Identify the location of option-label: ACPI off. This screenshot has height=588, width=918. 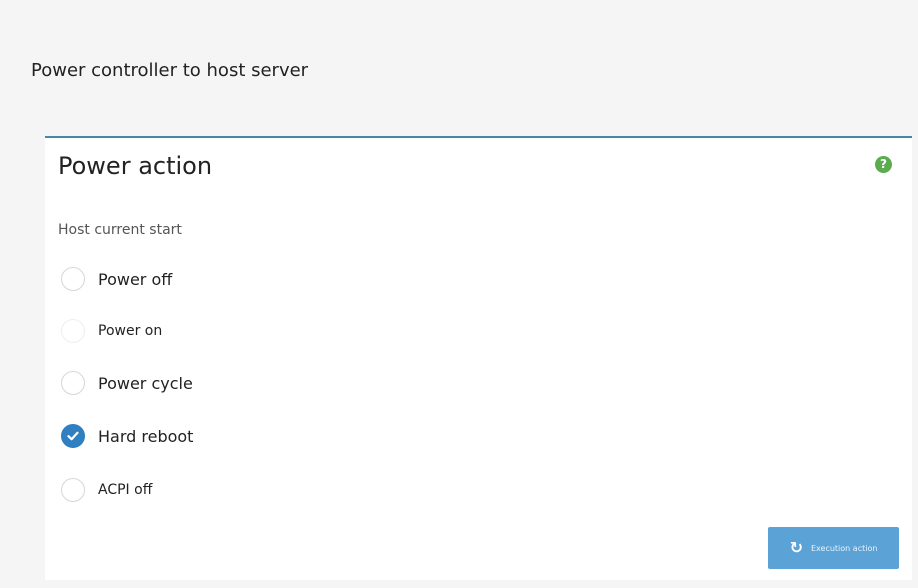
(125, 490).